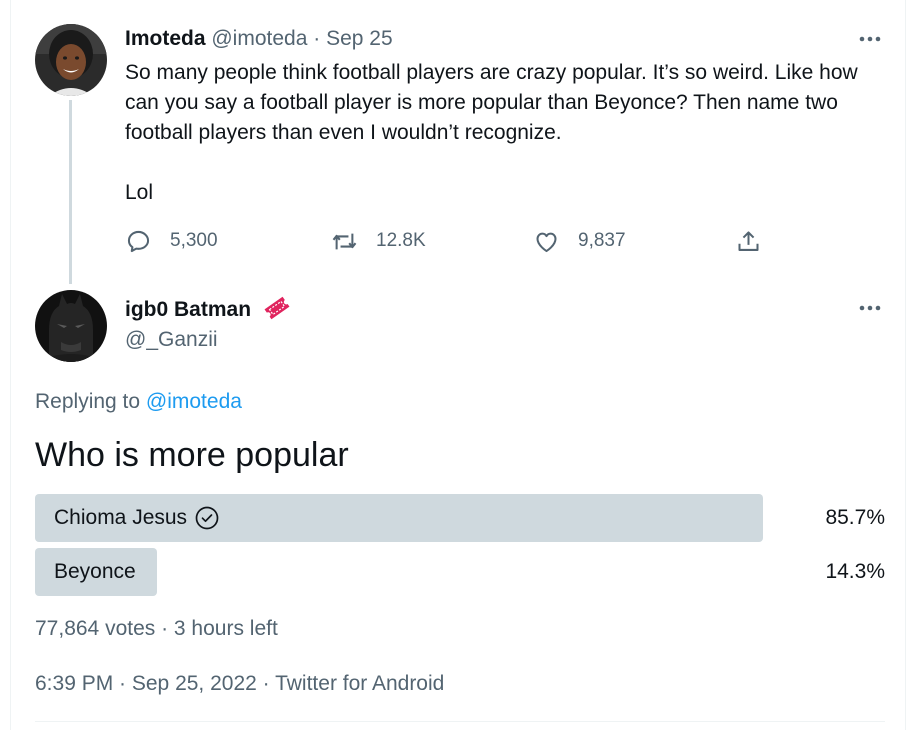  I want to click on poll-option-label: Beyonce, so click(95, 571).